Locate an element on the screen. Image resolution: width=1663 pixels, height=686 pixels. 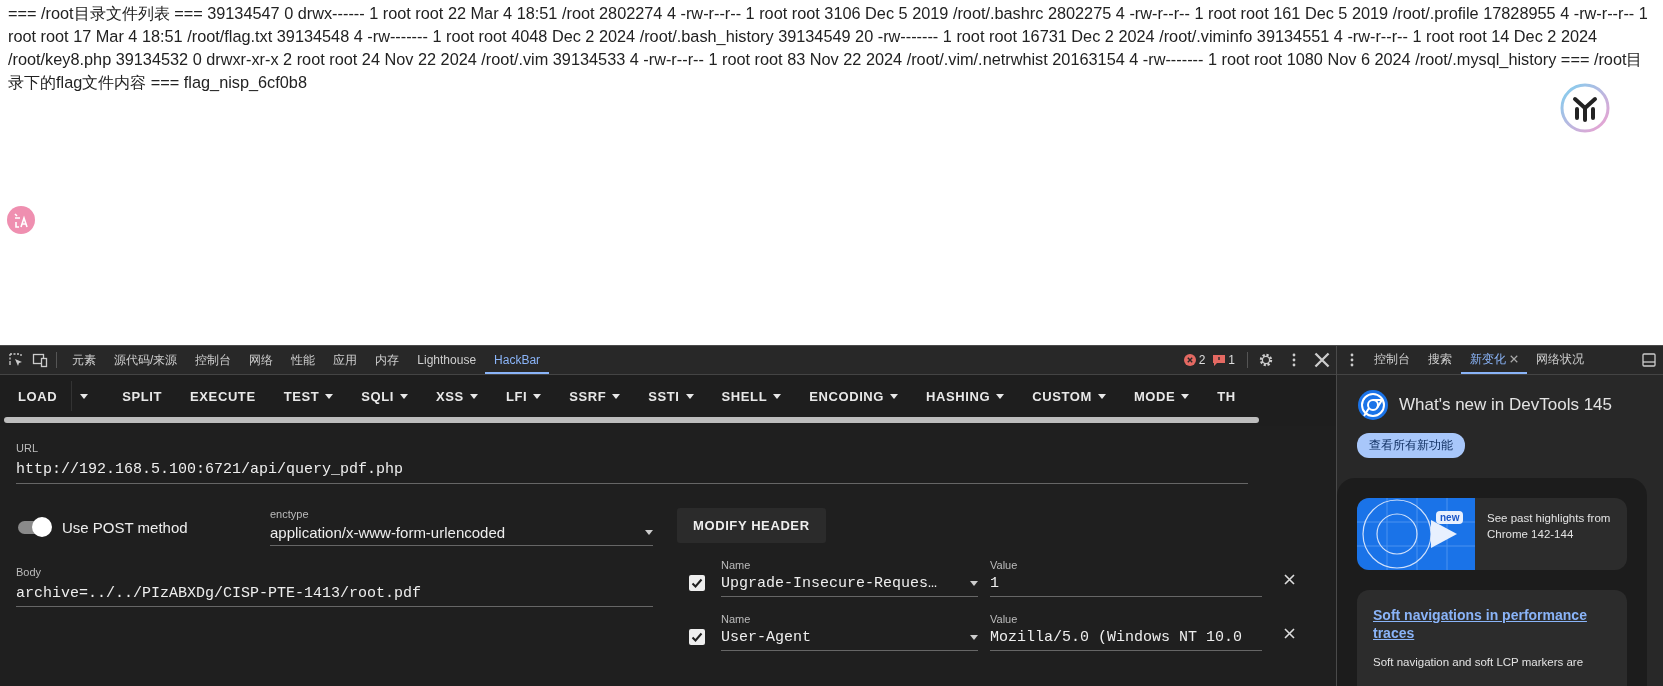
body-field: Body archive=../../PIzABXDg/CISP-PTE-1413/root.pdf is located at coordinates (334, 586).